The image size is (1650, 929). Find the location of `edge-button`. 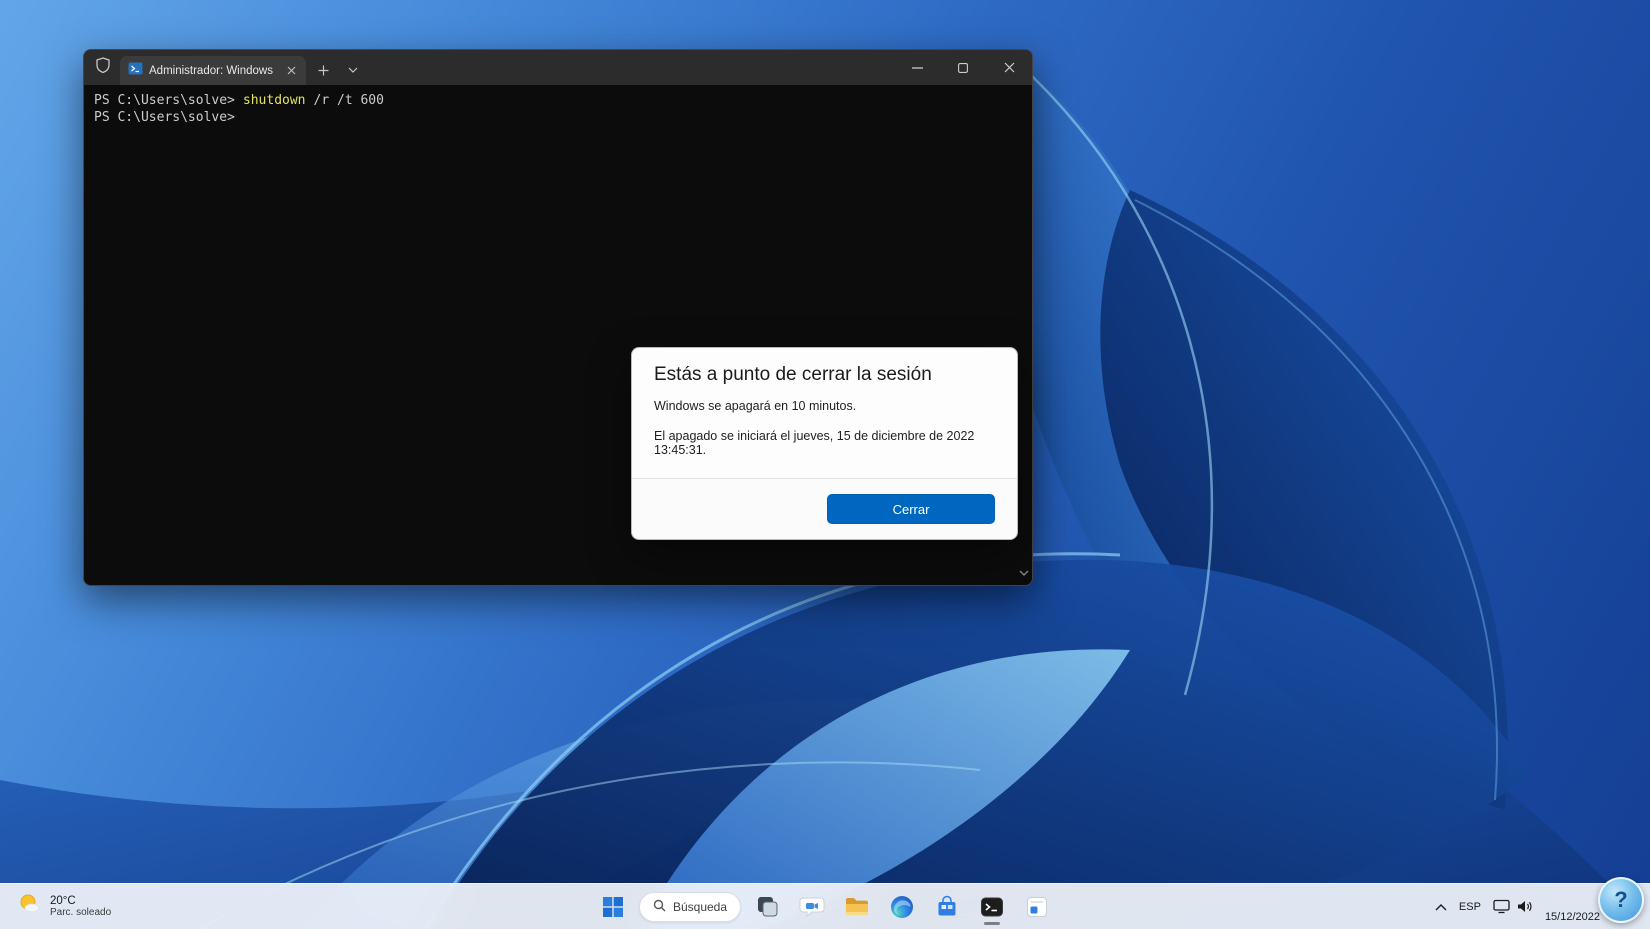

edge-button is located at coordinates (902, 907).